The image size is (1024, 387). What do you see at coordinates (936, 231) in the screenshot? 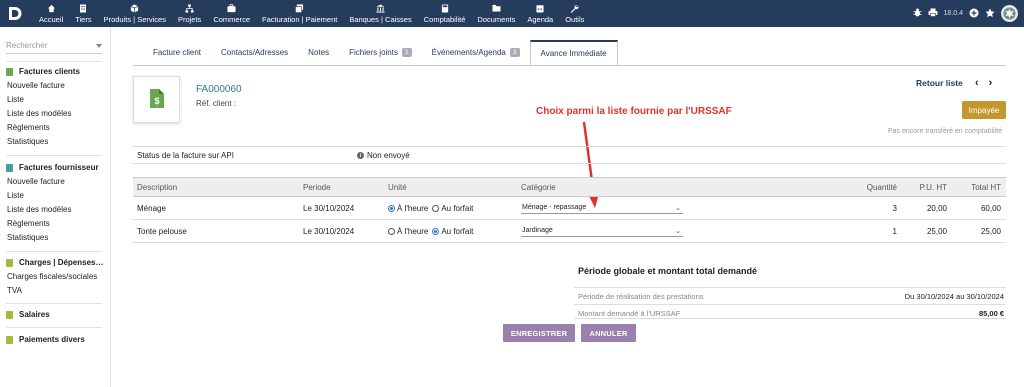
I see `line-unit-price: 25,00` at bounding box center [936, 231].